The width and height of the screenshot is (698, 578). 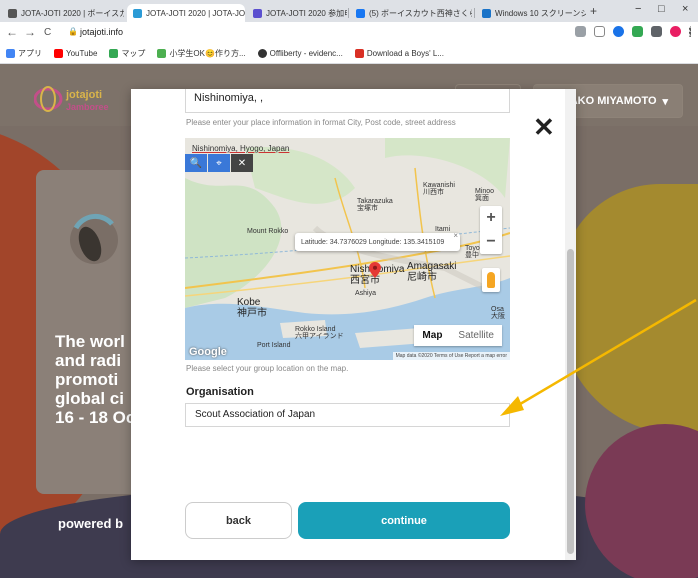 I want to click on jamboree-emblem-icon, so click(x=94, y=238).